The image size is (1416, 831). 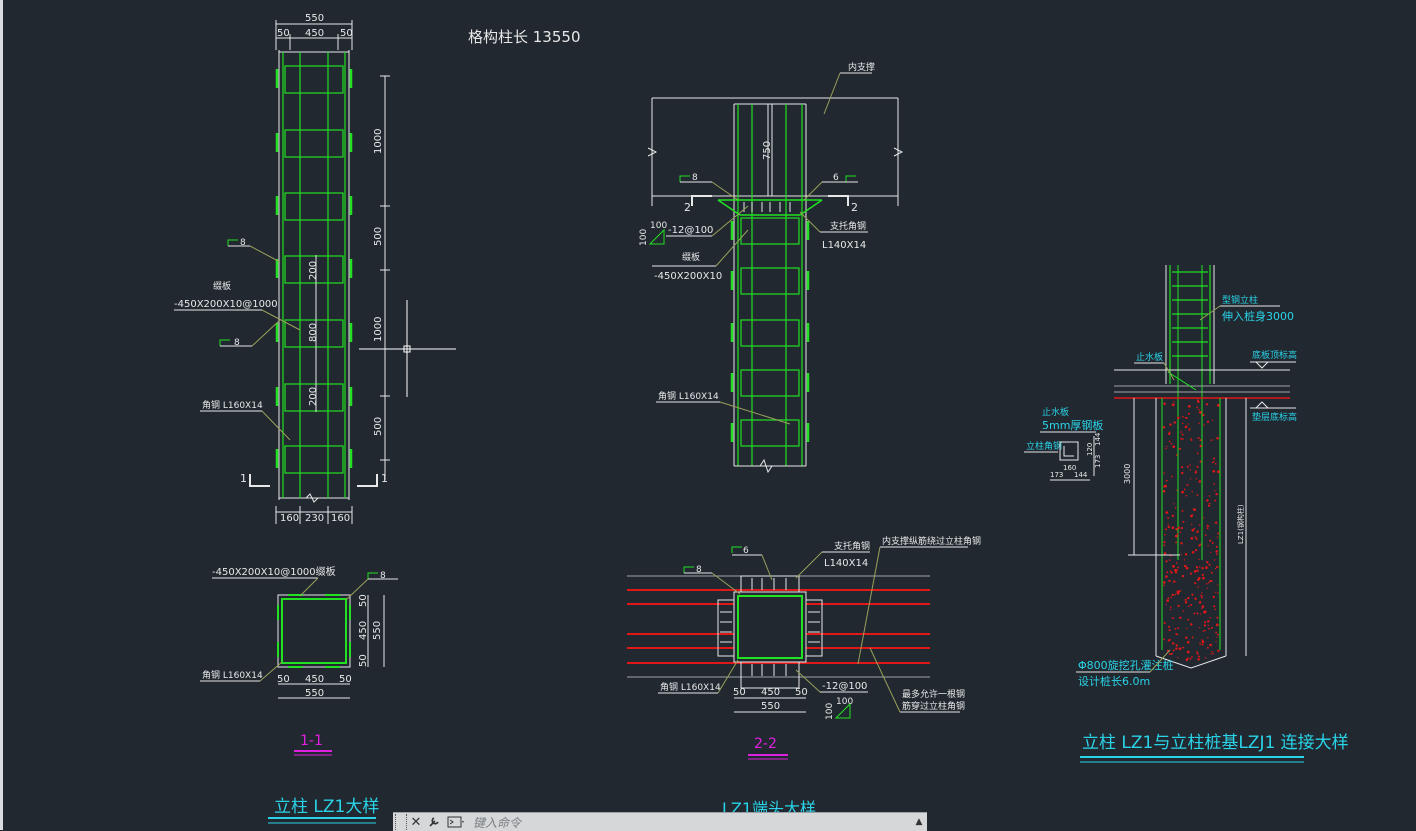 I want to click on lz1-inner-dim-3: 200, so click(x=313, y=396).